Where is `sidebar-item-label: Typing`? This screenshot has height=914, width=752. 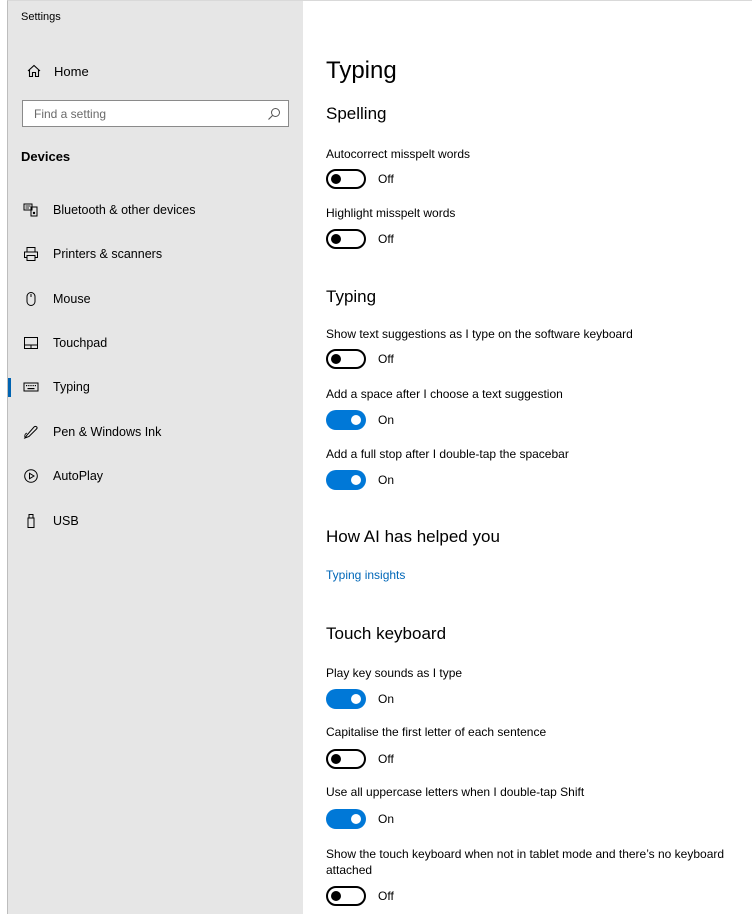 sidebar-item-label: Typing is located at coordinates (71, 387).